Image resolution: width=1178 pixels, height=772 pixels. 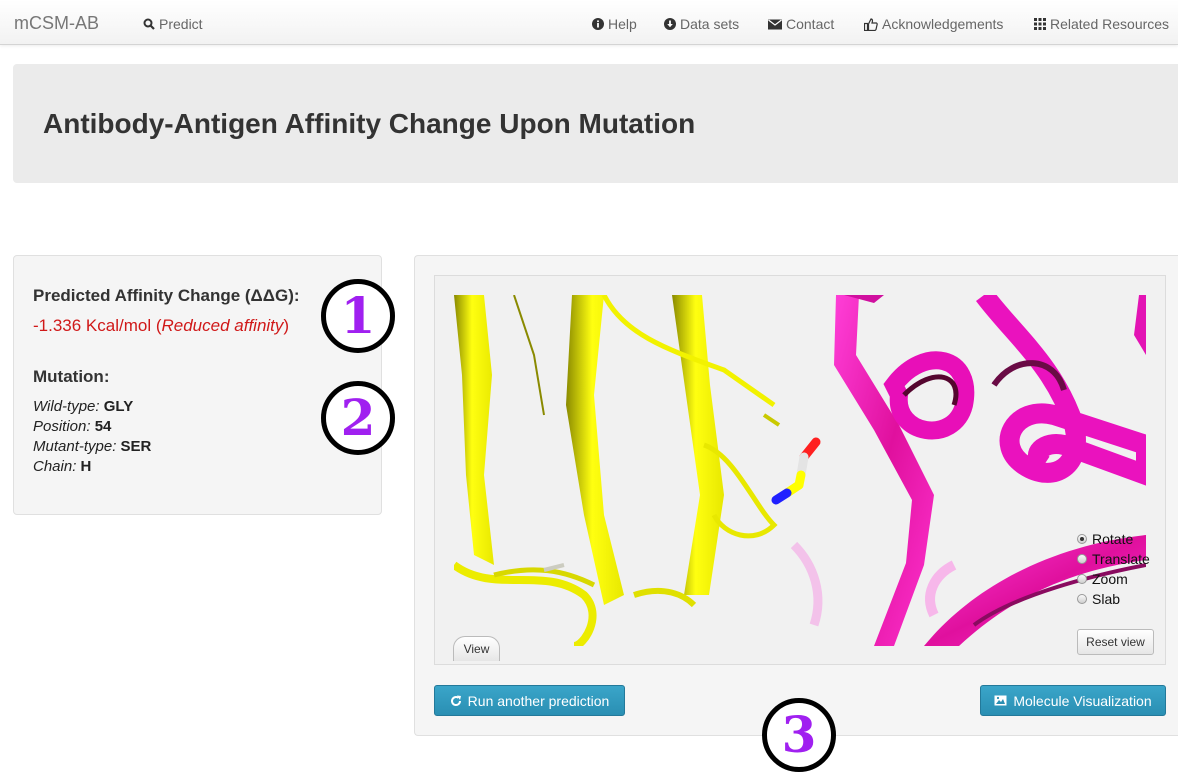 I want to click on mode-rotate-label: Rotate, so click(x=1113, y=539).